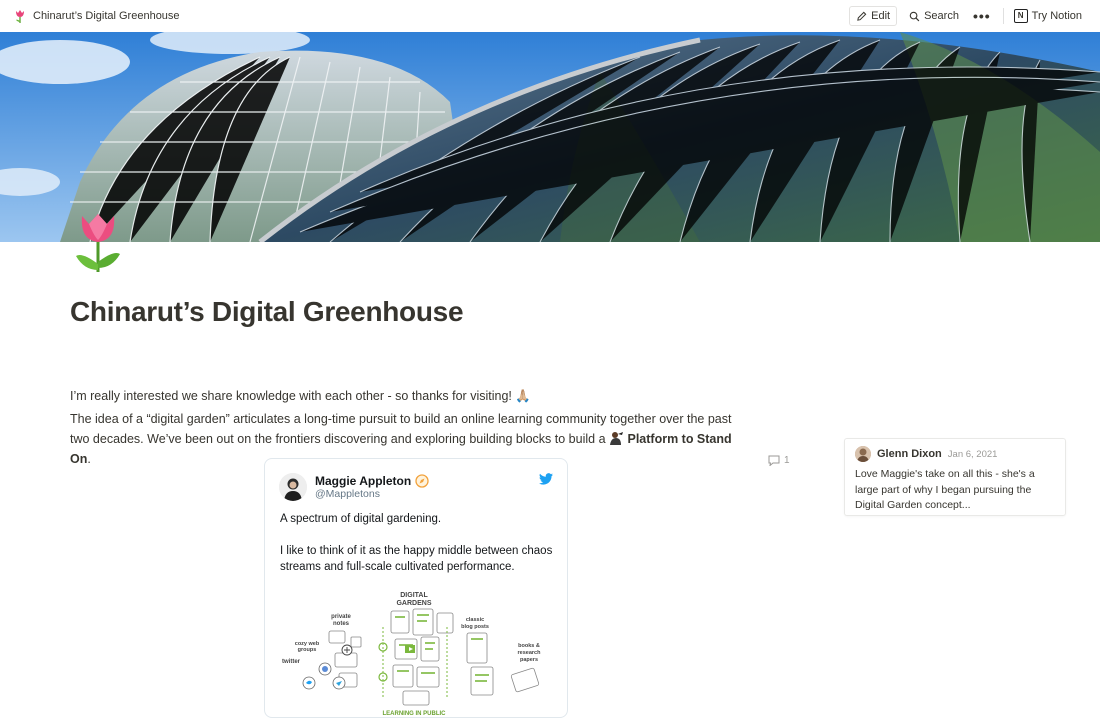  Describe the element at coordinates (413, 603) in the screenshot. I see `illu-label: GARDENS` at that location.